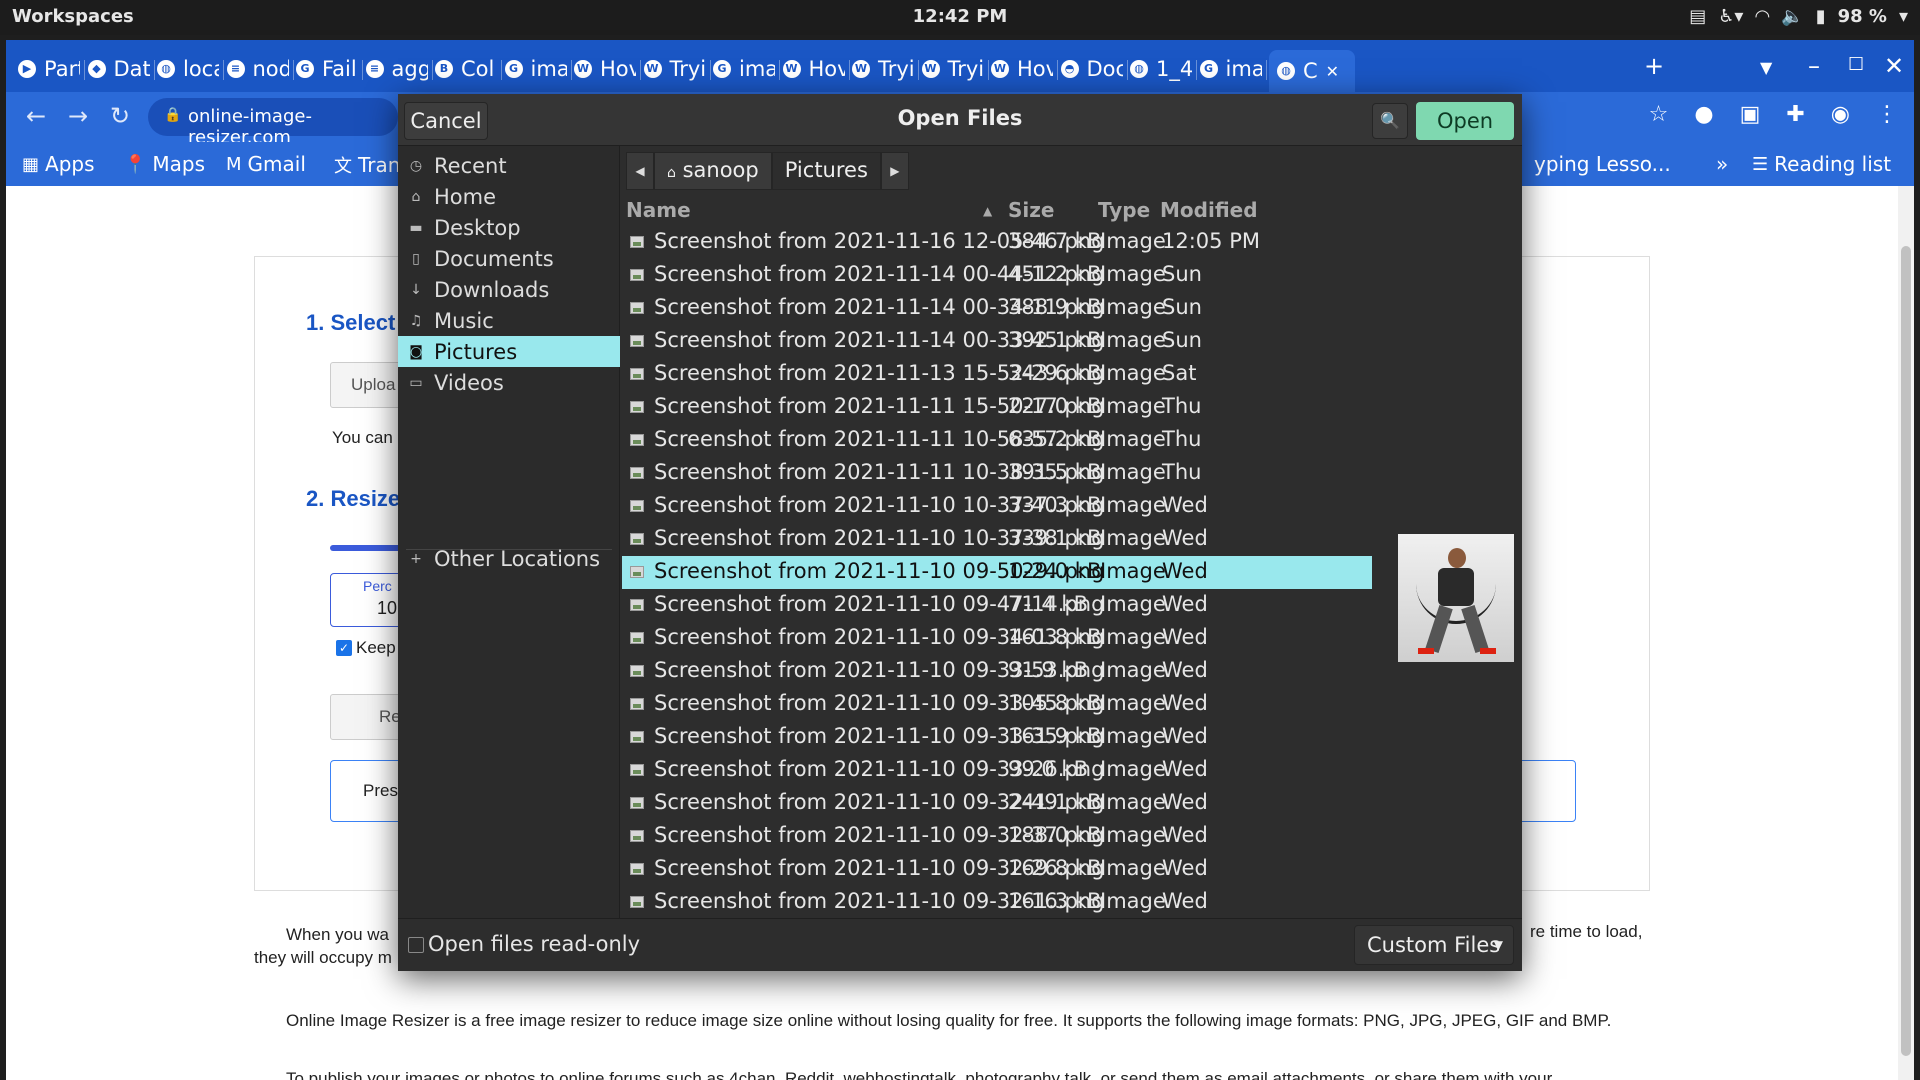 This screenshot has height=1080, width=1920. I want to click on path-scroll-right-icon: ▶, so click(894, 171).